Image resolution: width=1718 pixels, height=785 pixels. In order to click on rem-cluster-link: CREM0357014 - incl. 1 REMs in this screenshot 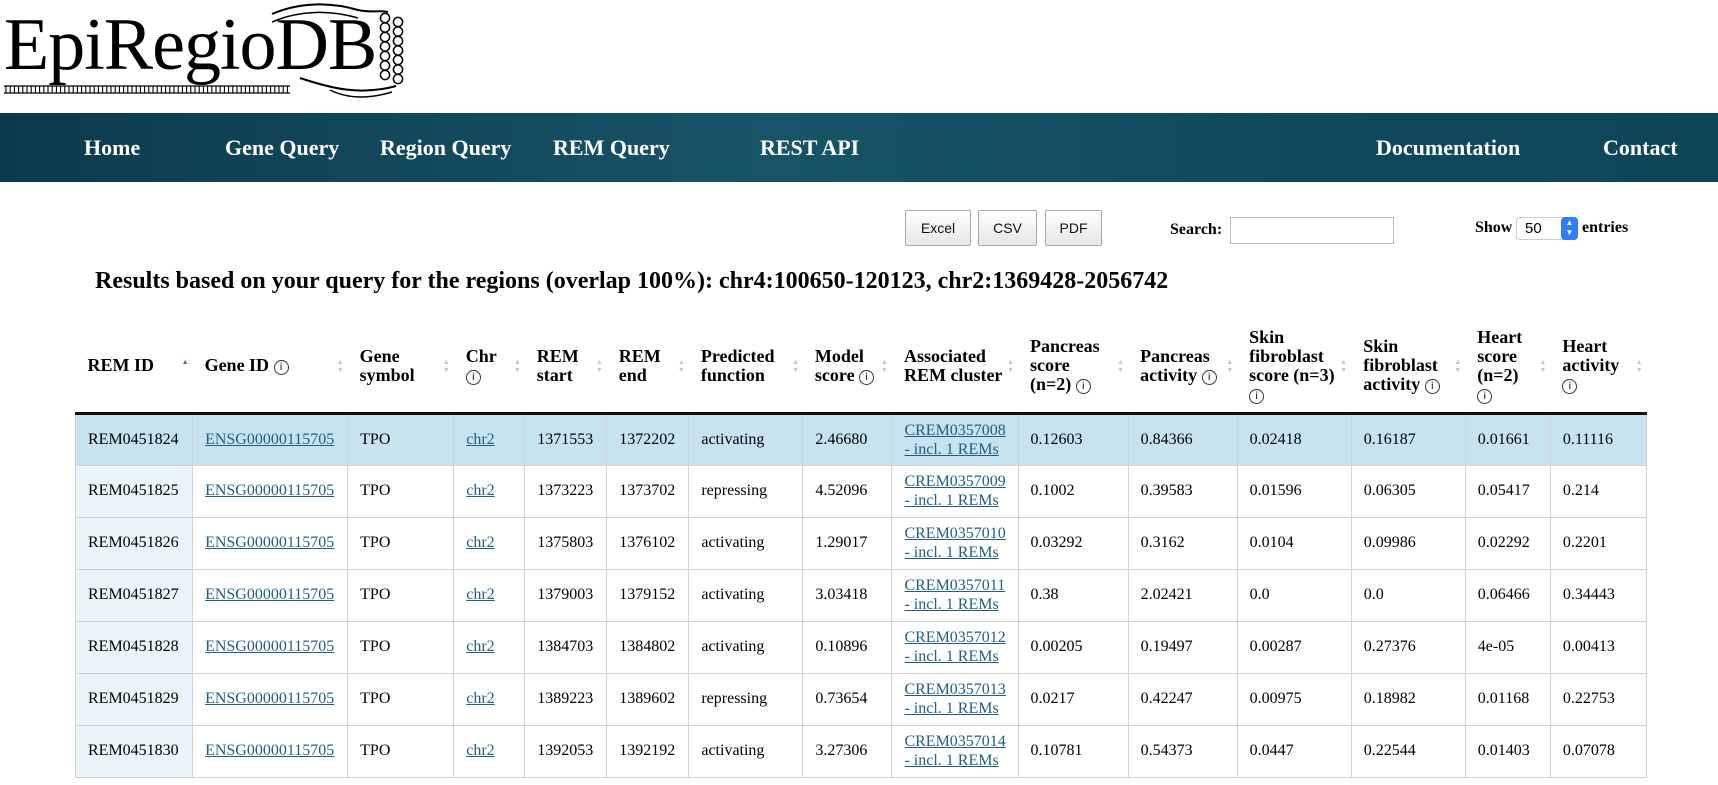, I will do `click(954, 751)`.